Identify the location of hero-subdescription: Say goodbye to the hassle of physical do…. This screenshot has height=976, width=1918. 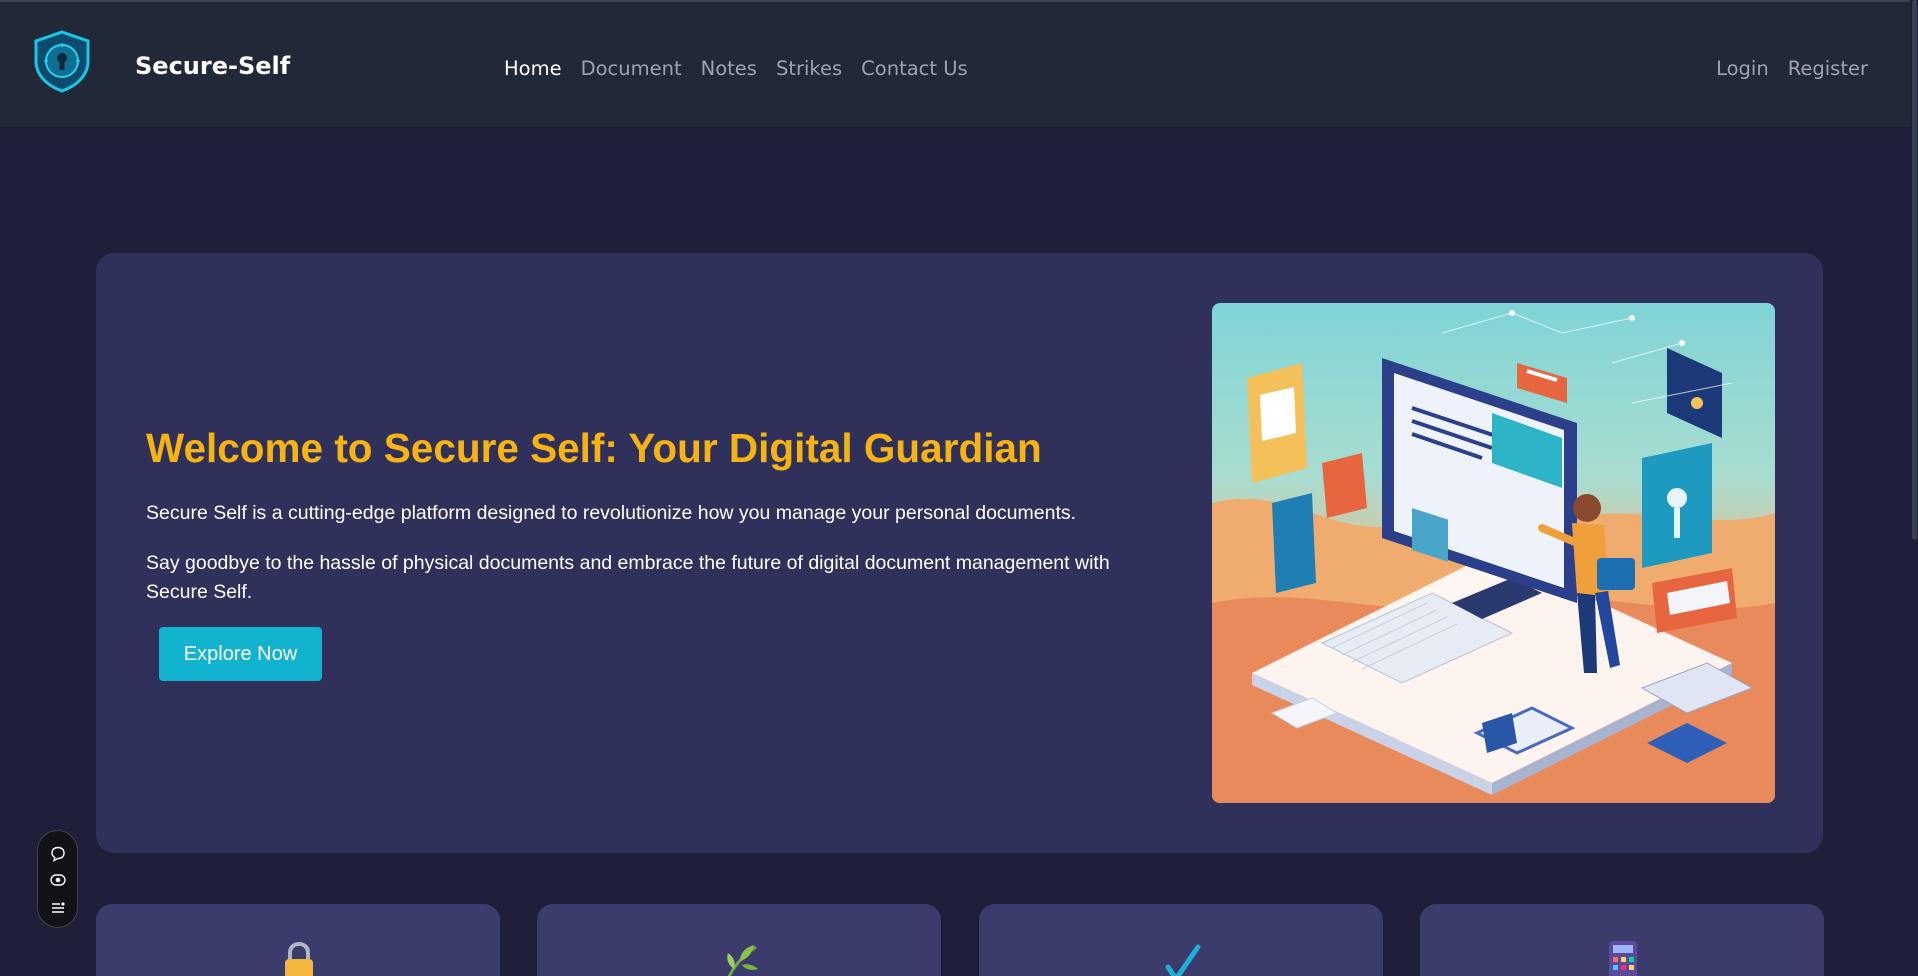
(628, 577).